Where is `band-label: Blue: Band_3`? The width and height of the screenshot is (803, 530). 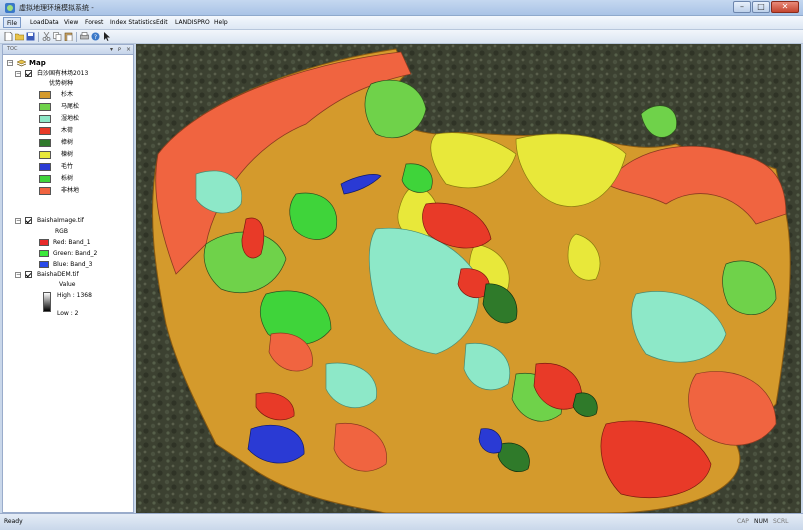 band-label: Blue: Band_3 is located at coordinates (73, 264).